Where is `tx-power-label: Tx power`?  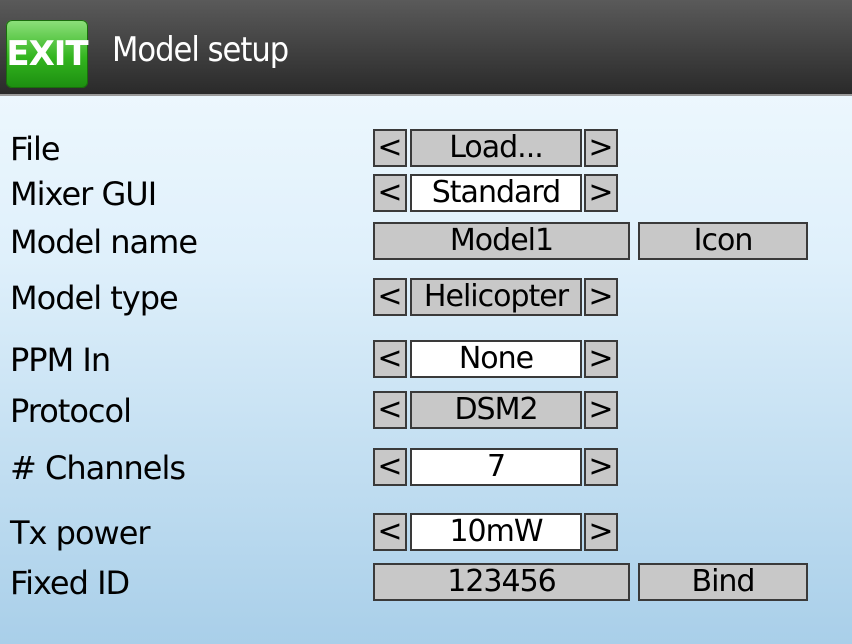
tx-power-label: Tx power is located at coordinates (80, 533).